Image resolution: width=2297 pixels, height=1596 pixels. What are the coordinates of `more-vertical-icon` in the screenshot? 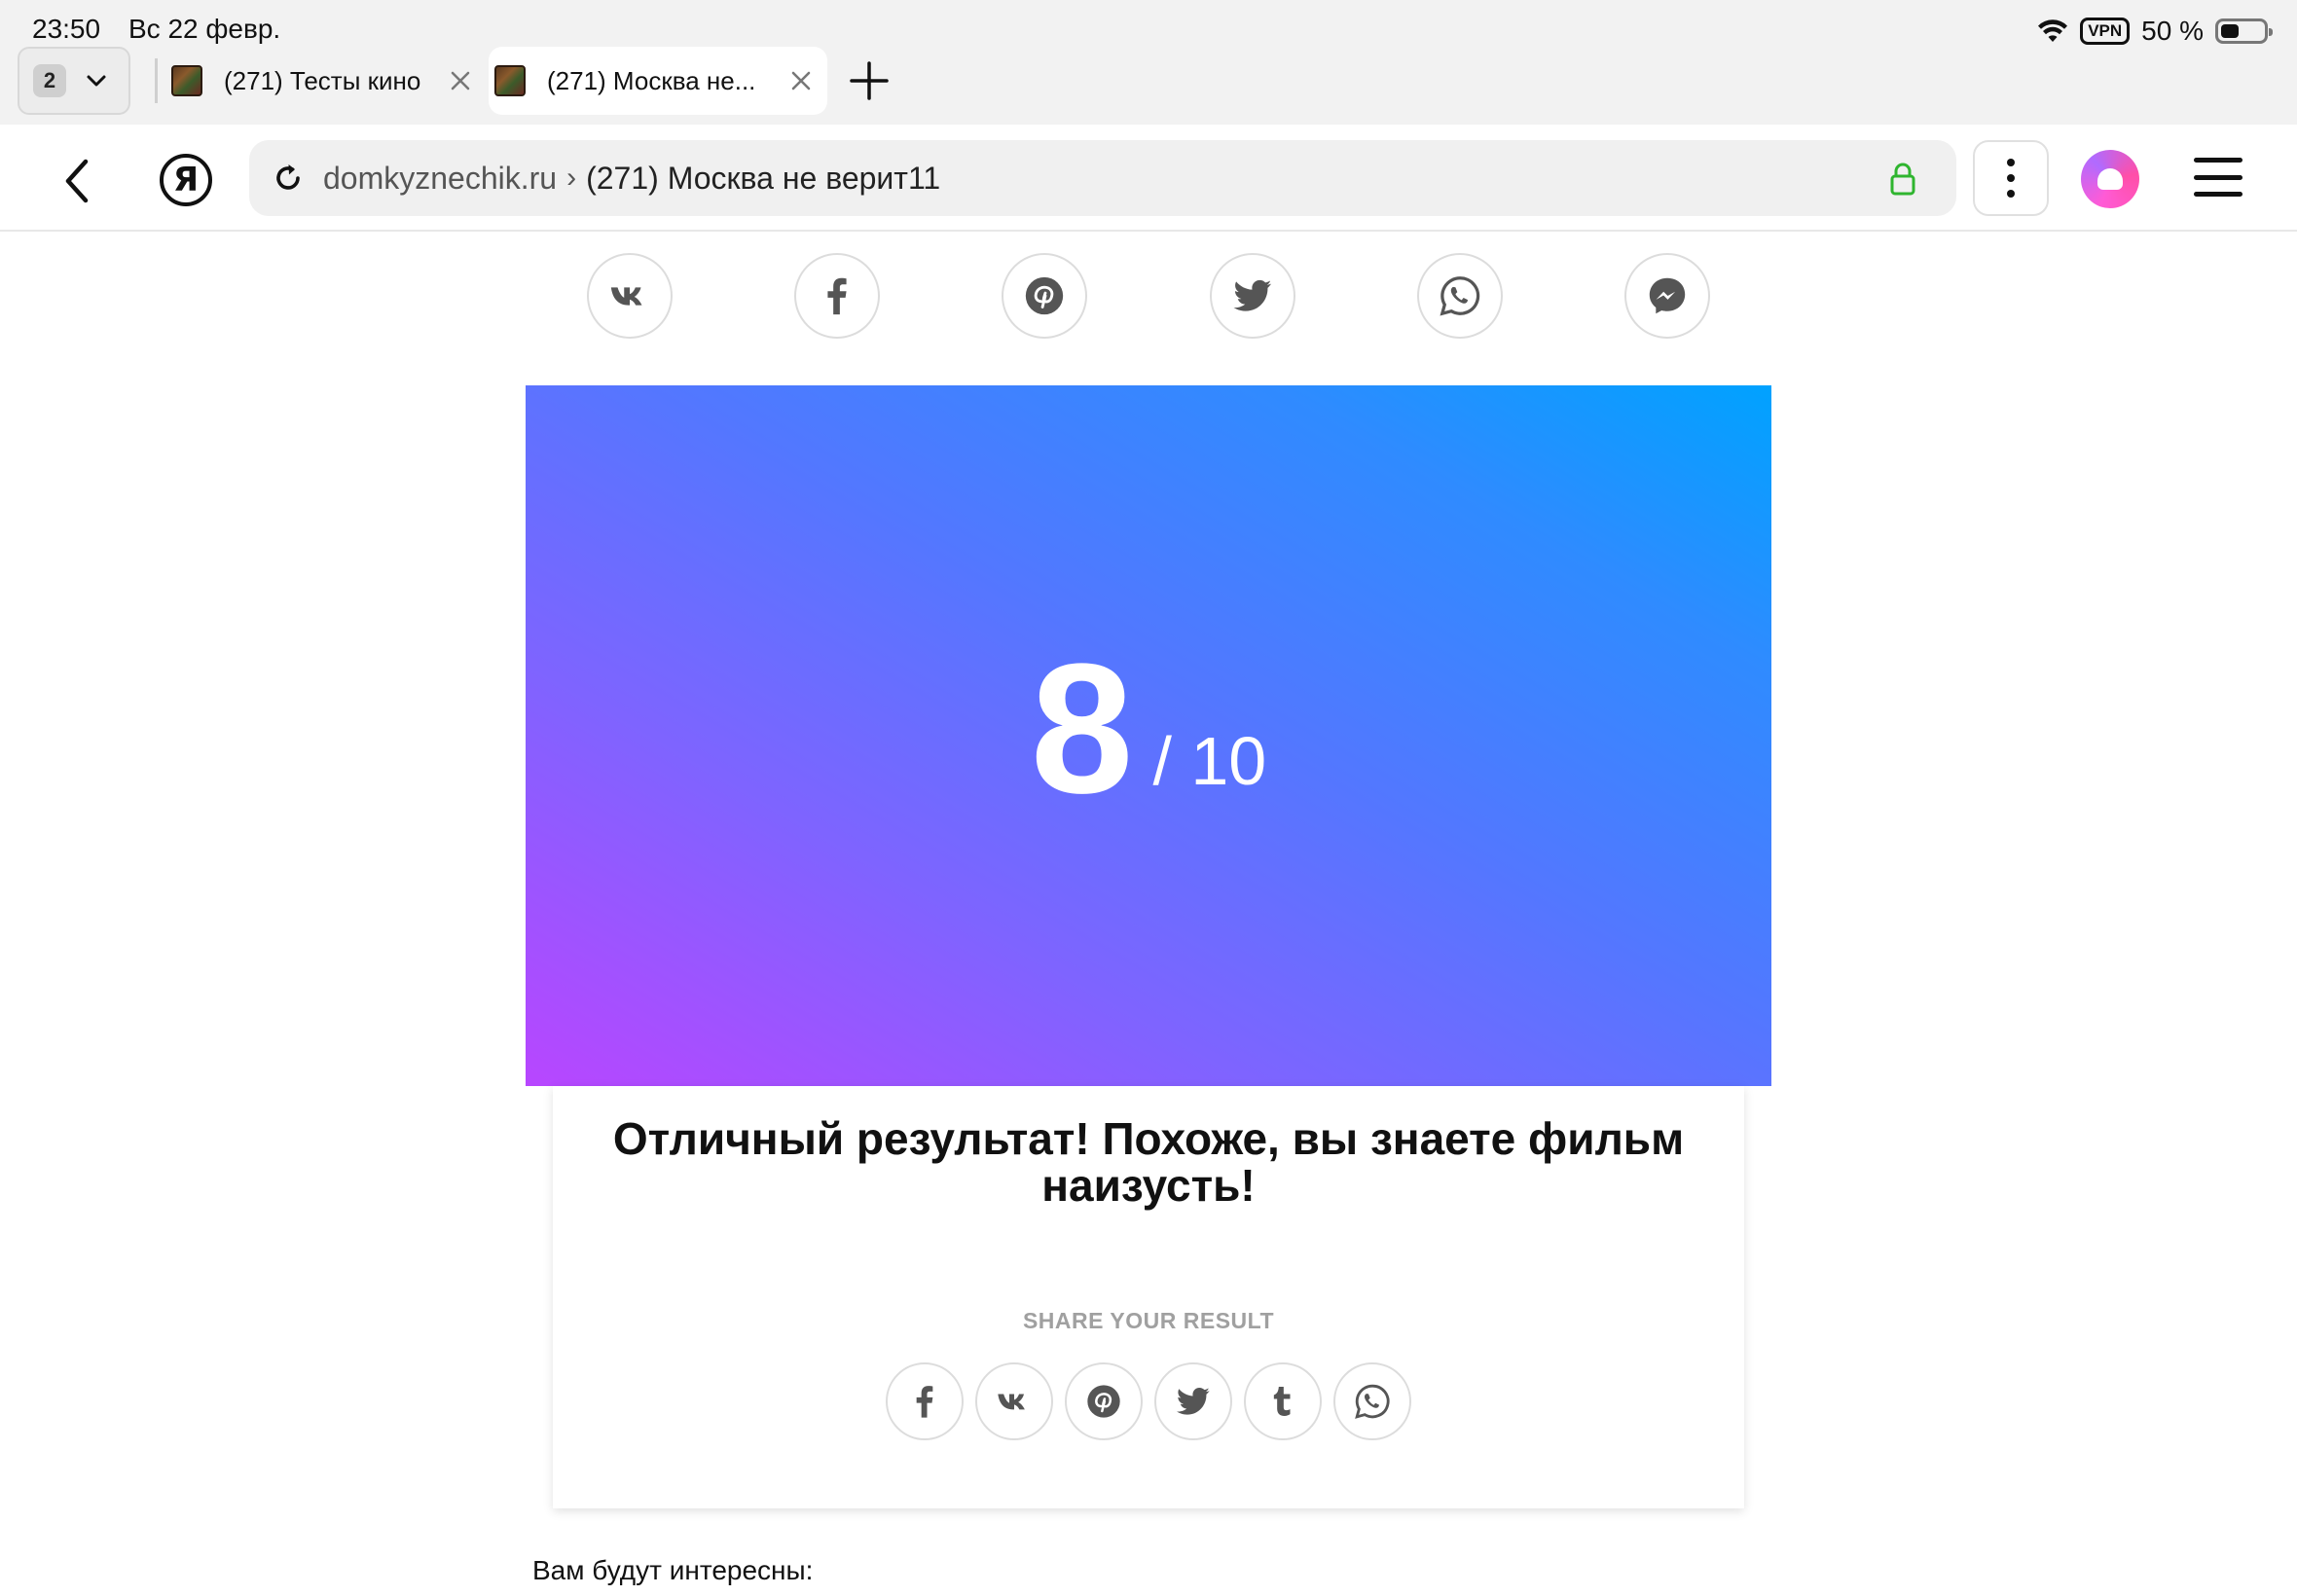 It's located at (2011, 178).